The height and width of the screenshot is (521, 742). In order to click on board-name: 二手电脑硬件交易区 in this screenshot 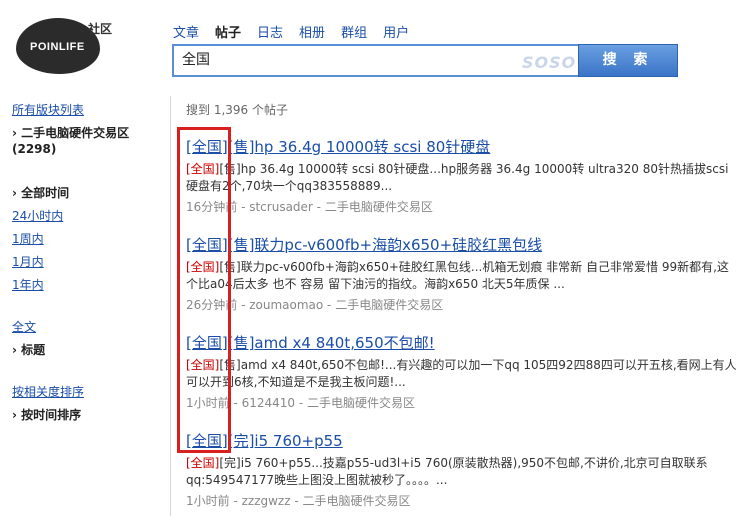, I will do `click(75, 133)`.